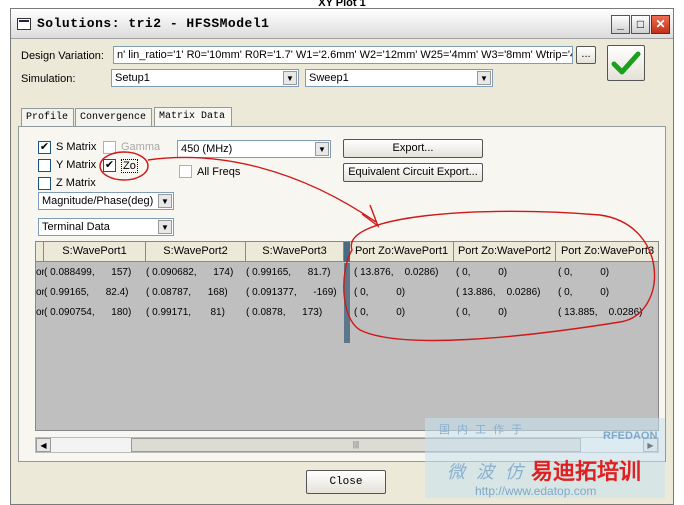  I want to click on red-arrow-line, so click(262, 189).